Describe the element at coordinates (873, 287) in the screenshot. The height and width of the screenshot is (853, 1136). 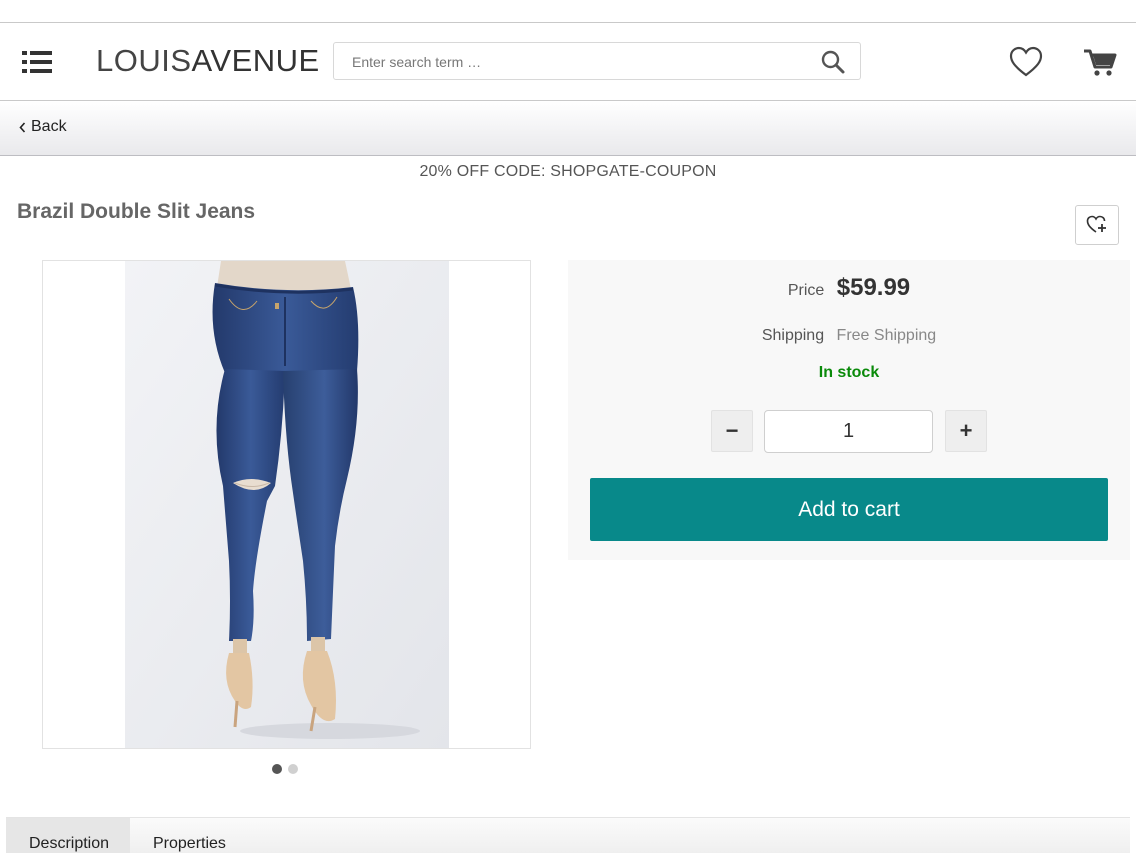
I see `price-value: $59.99` at that location.